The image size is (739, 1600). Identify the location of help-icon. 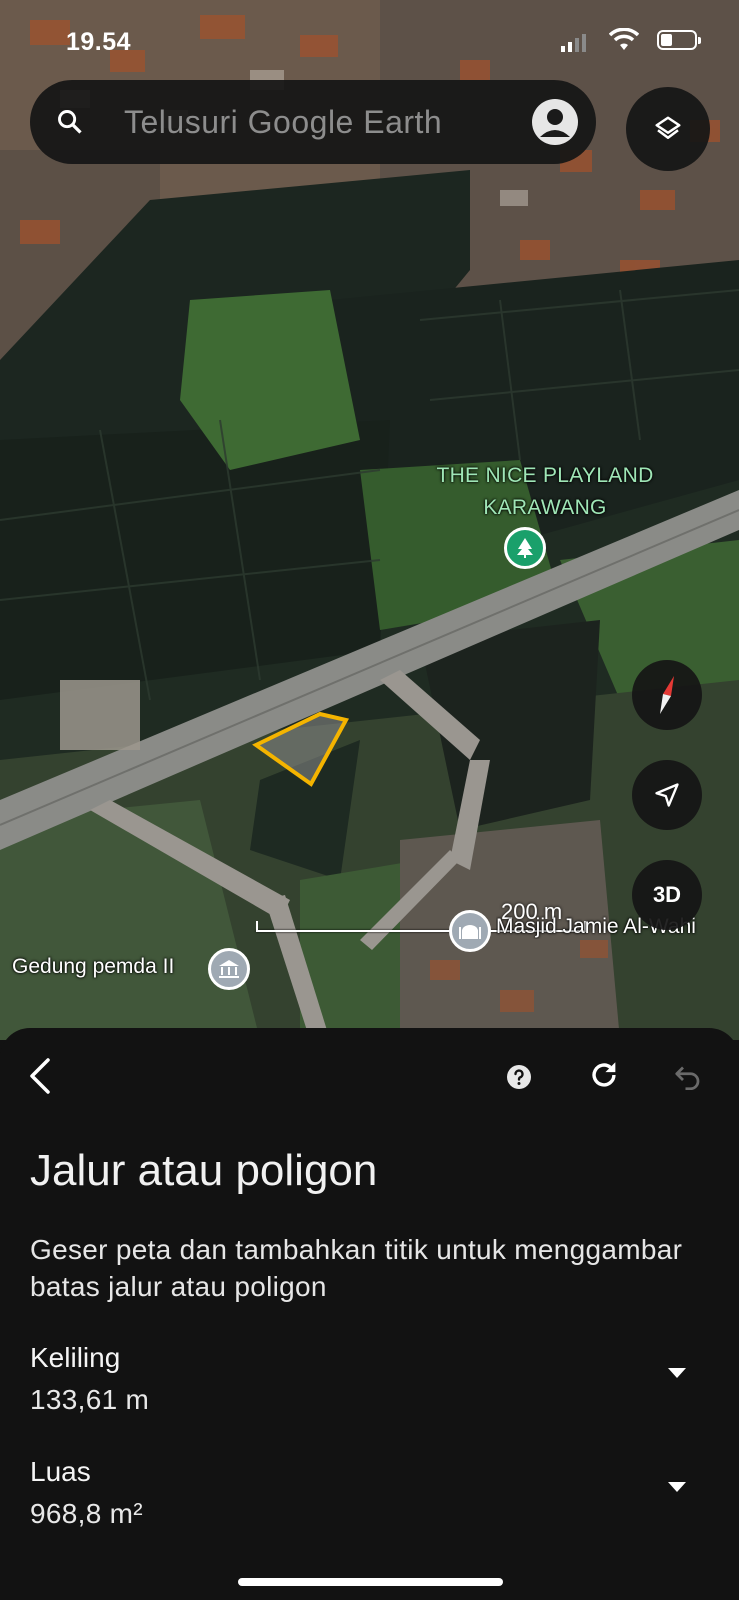
(519, 1077).